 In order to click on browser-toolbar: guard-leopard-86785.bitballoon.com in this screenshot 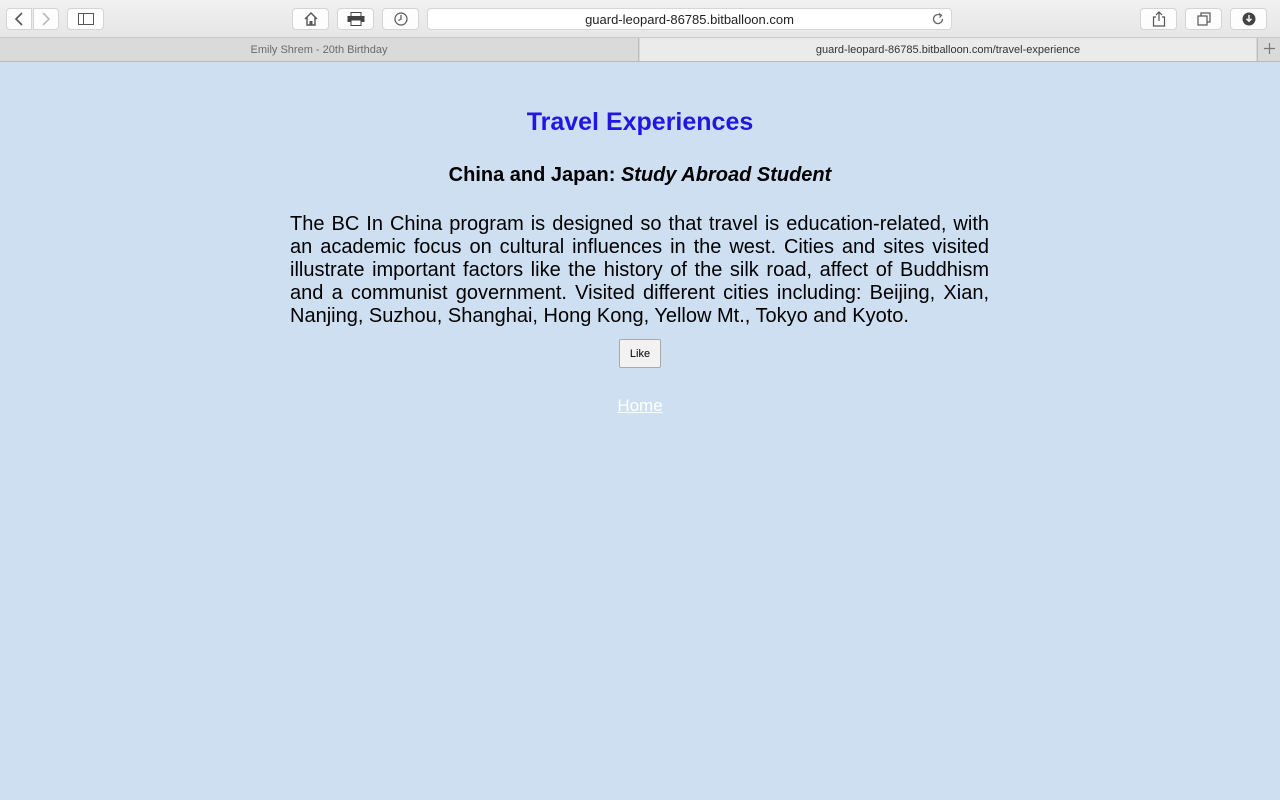, I will do `click(640, 19)`.